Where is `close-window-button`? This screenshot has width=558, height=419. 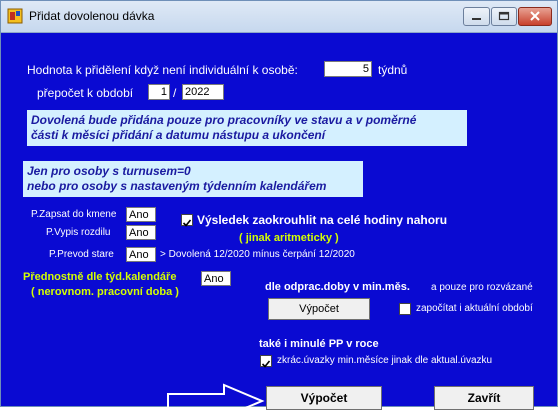
close-window-button is located at coordinates (535, 16).